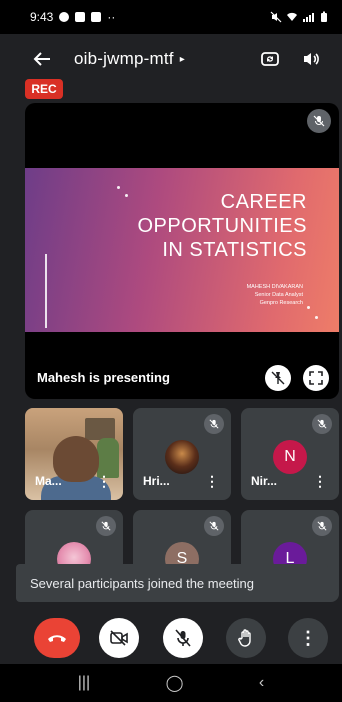 The width and height of the screenshot is (342, 702). What do you see at coordinates (263, 202) in the screenshot?
I see `slide-title-line: CAREER` at bounding box center [263, 202].